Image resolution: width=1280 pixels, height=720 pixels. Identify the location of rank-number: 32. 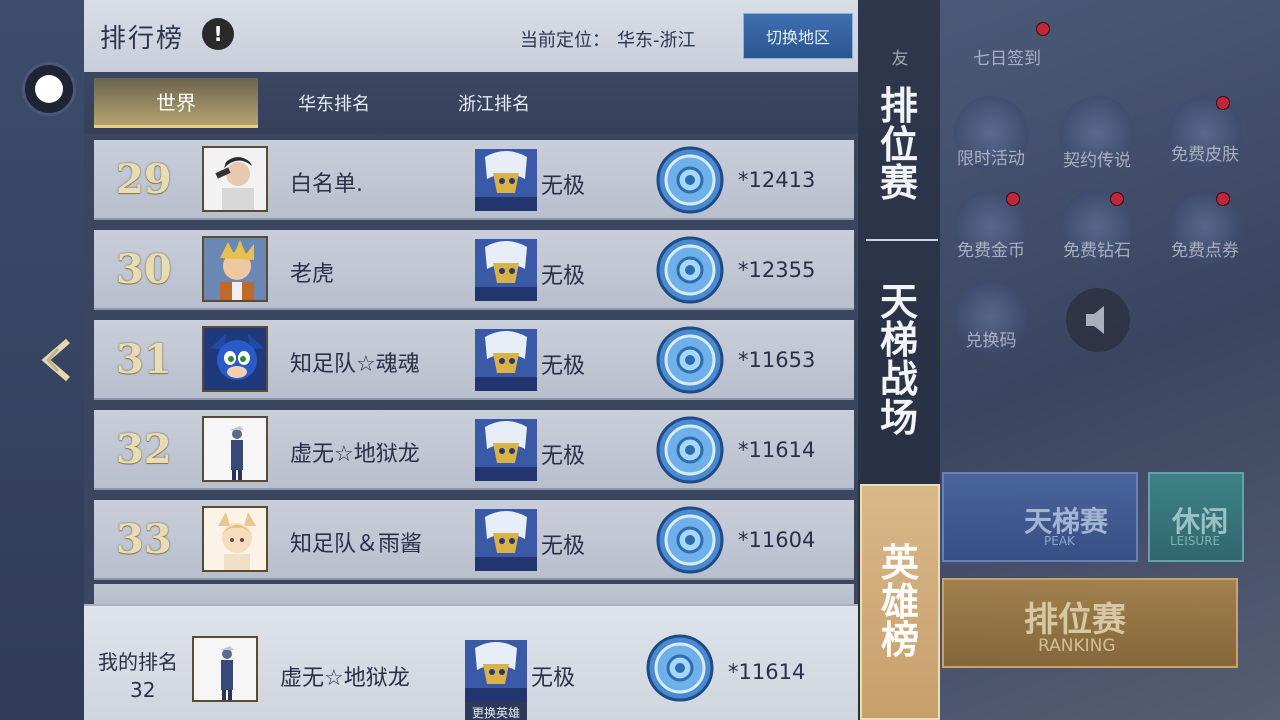
(144, 449).